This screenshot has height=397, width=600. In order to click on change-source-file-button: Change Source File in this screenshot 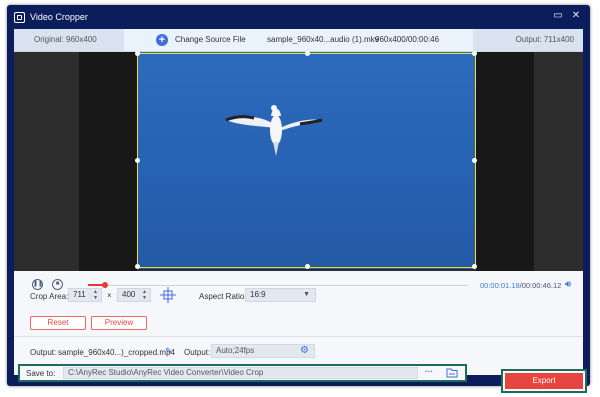, I will do `click(210, 39)`.